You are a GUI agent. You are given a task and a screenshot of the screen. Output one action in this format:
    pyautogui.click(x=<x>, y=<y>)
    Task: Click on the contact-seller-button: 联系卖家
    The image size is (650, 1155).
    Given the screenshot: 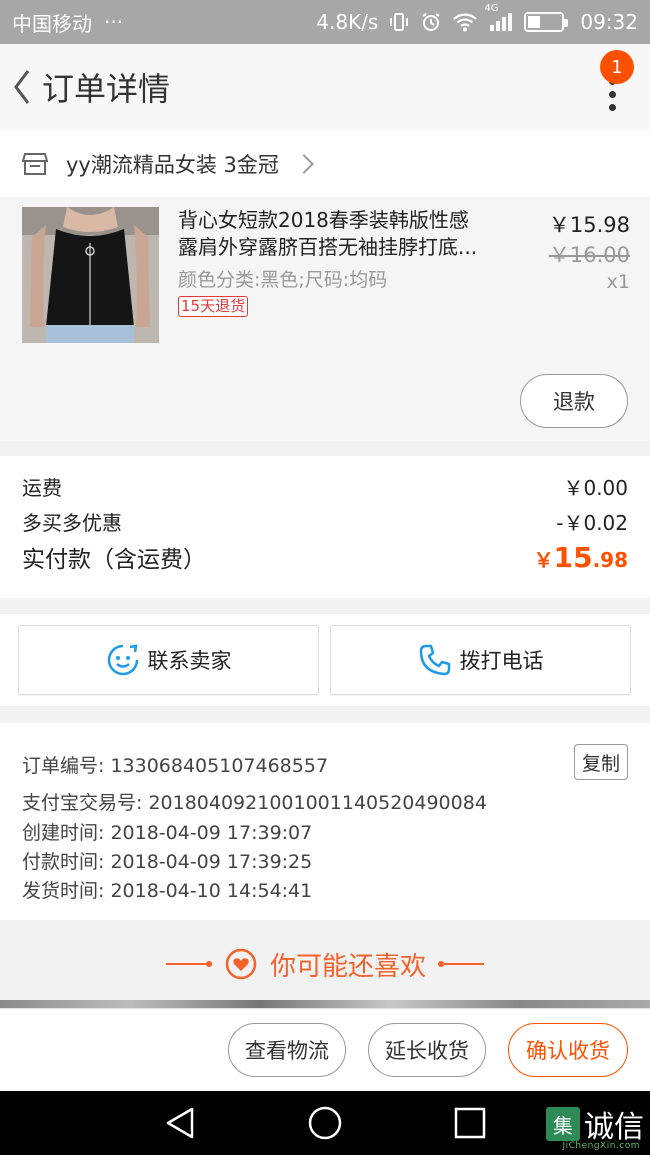 What is the action you would take?
    pyautogui.click(x=168, y=660)
    